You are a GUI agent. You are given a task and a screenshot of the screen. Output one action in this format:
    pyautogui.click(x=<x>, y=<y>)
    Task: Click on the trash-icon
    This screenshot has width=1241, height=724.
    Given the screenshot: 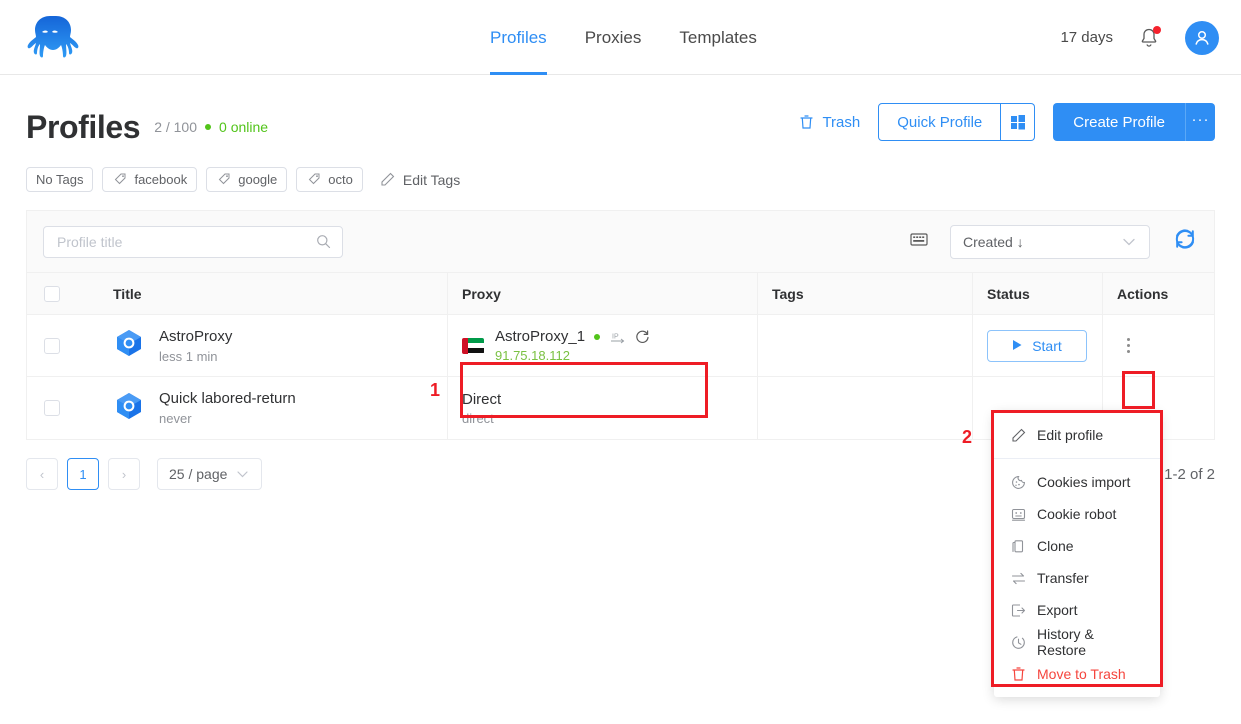 What is the action you would take?
    pyautogui.click(x=806, y=122)
    